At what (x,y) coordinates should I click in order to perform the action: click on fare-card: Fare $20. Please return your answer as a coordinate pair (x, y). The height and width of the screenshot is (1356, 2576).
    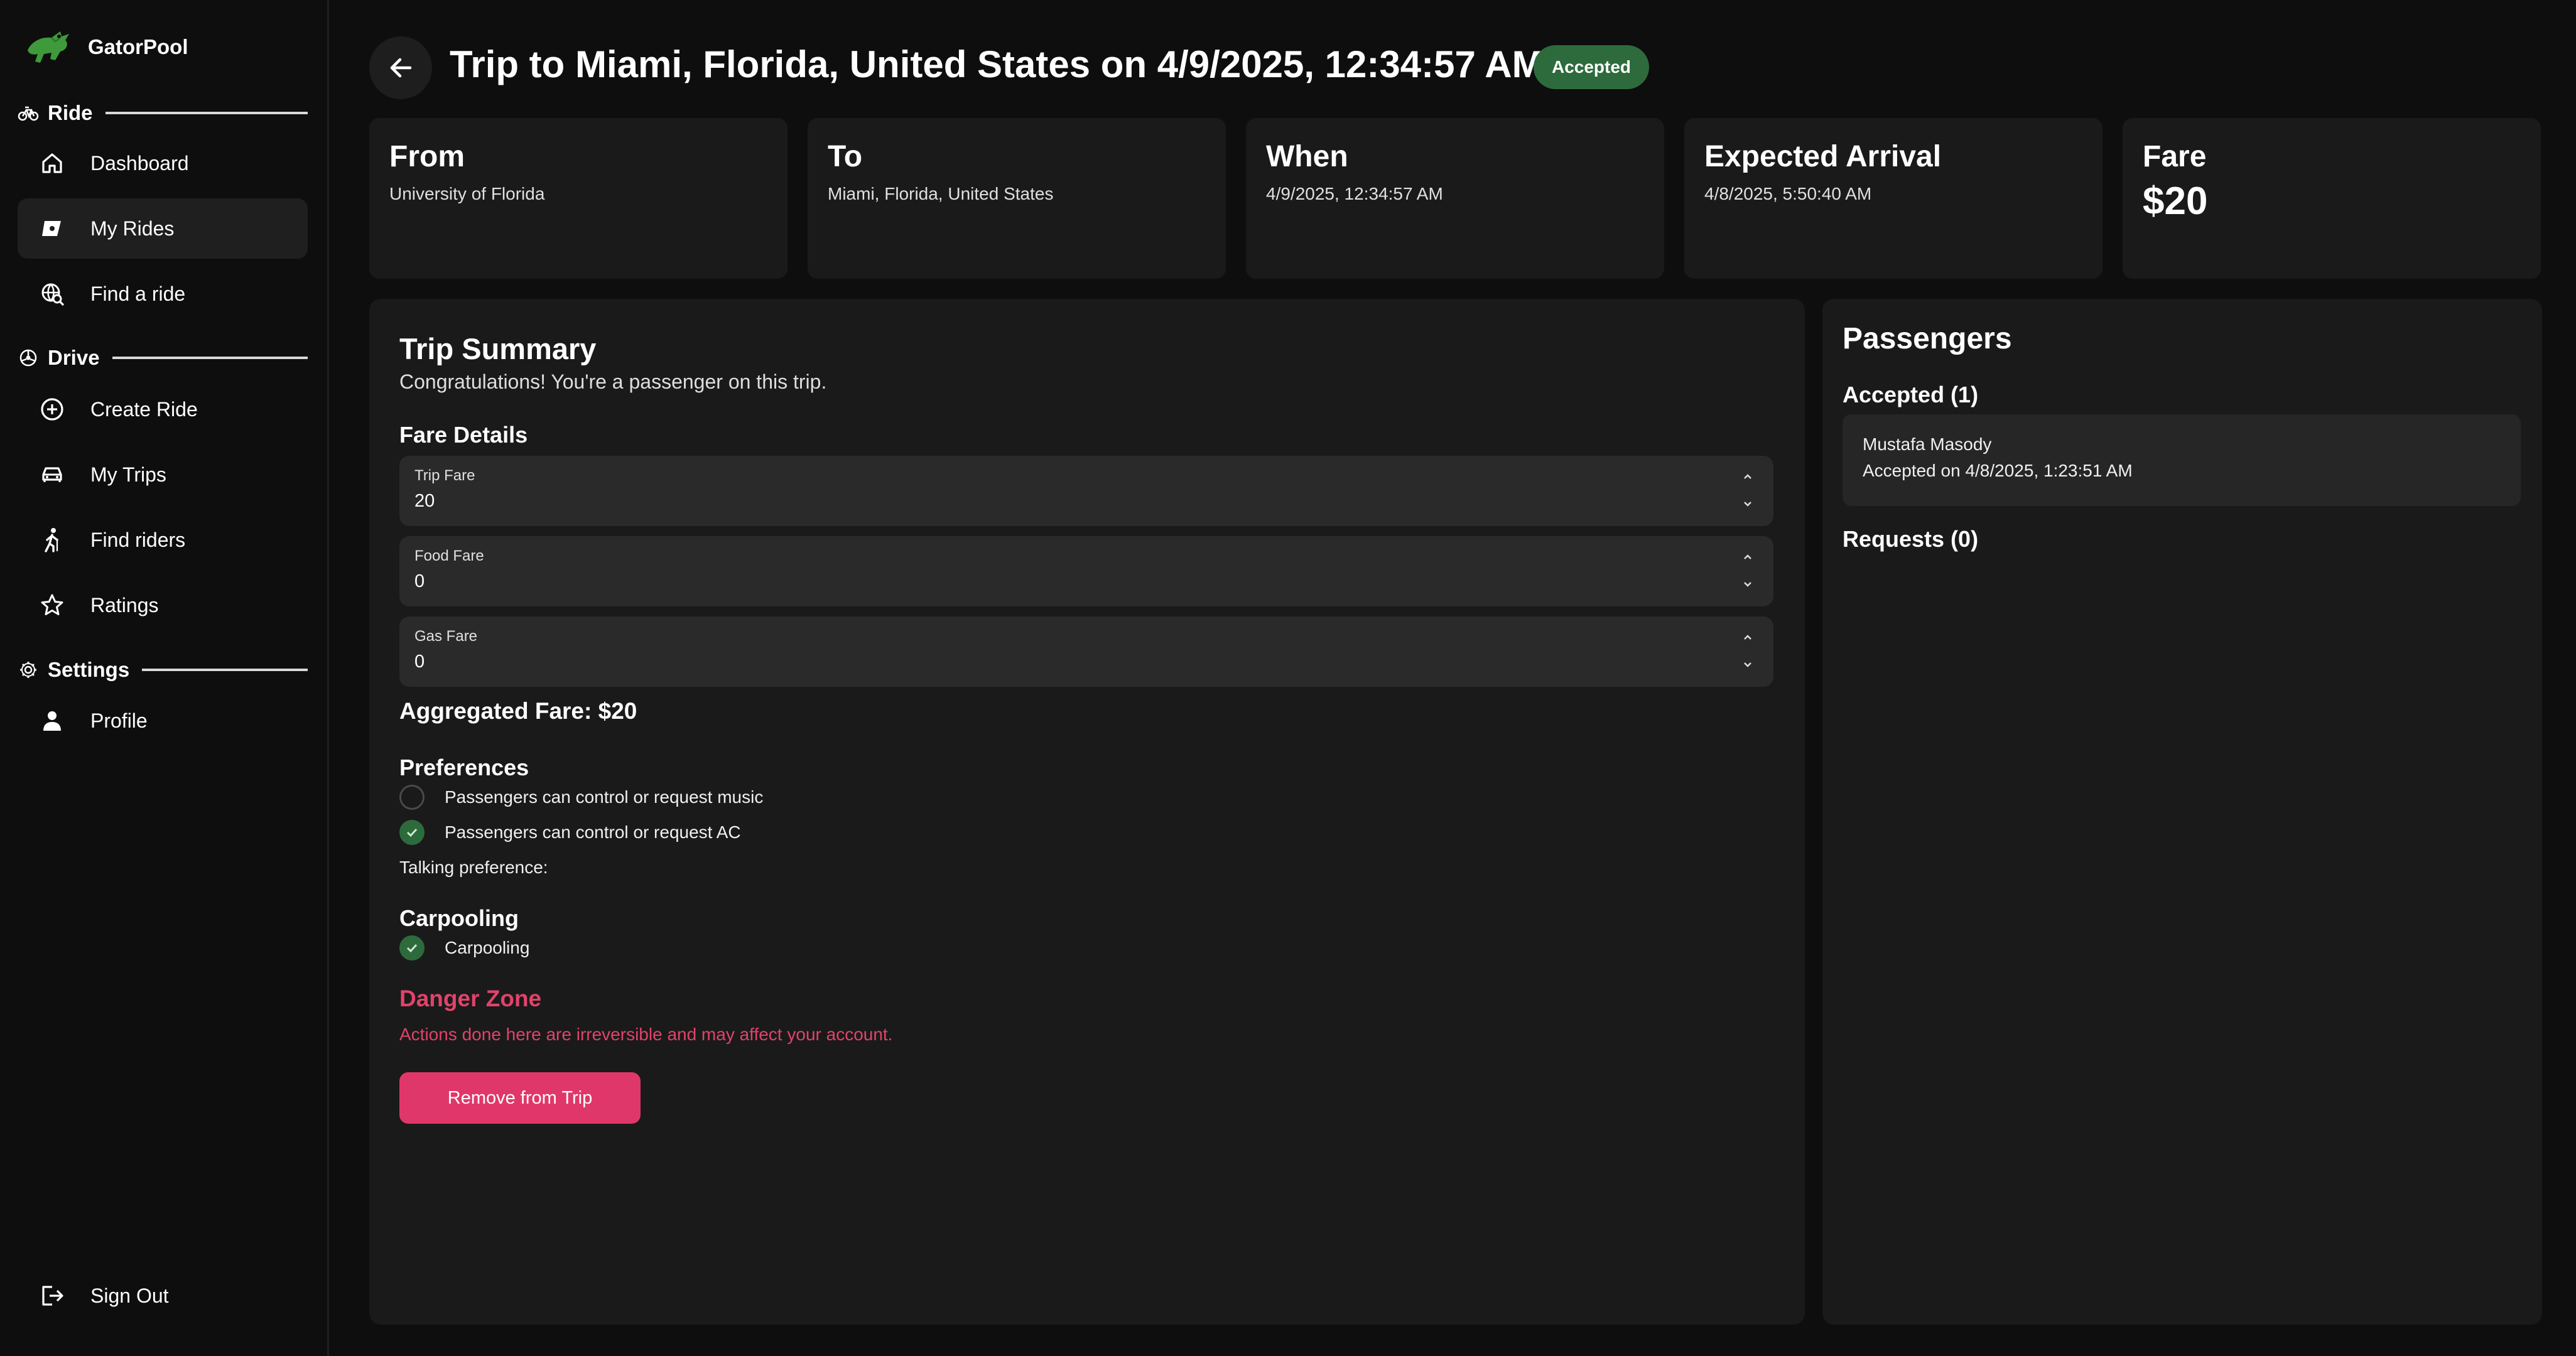
    Looking at the image, I should click on (2332, 198).